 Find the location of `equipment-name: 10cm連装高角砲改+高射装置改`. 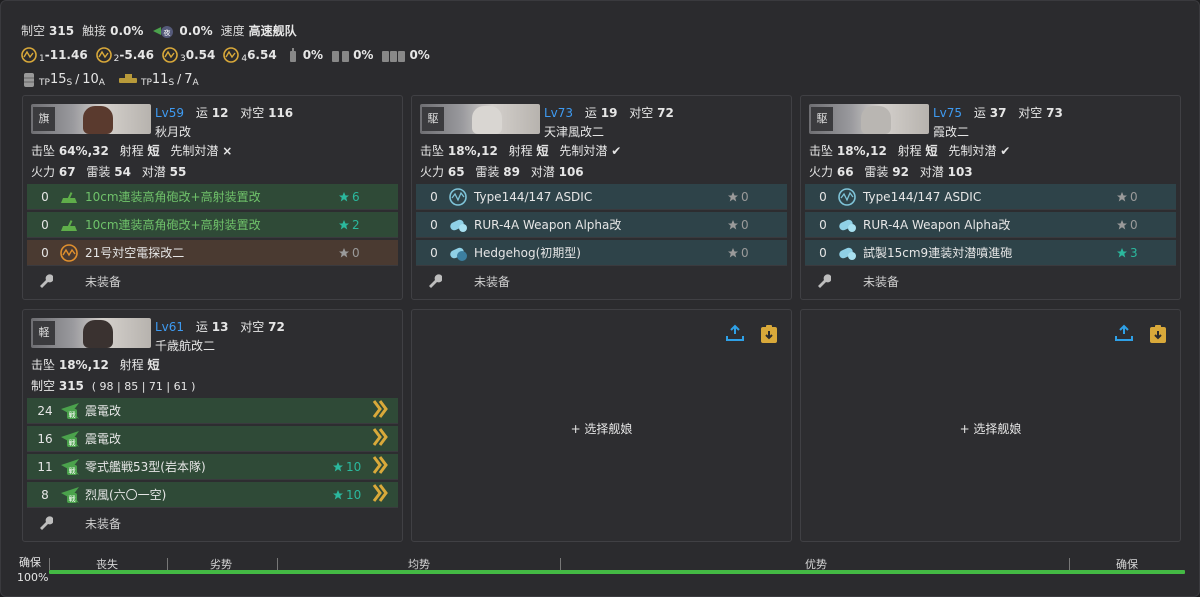

equipment-name: 10cm連装高角砲改+高射装置改 is located at coordinates (173, 197).